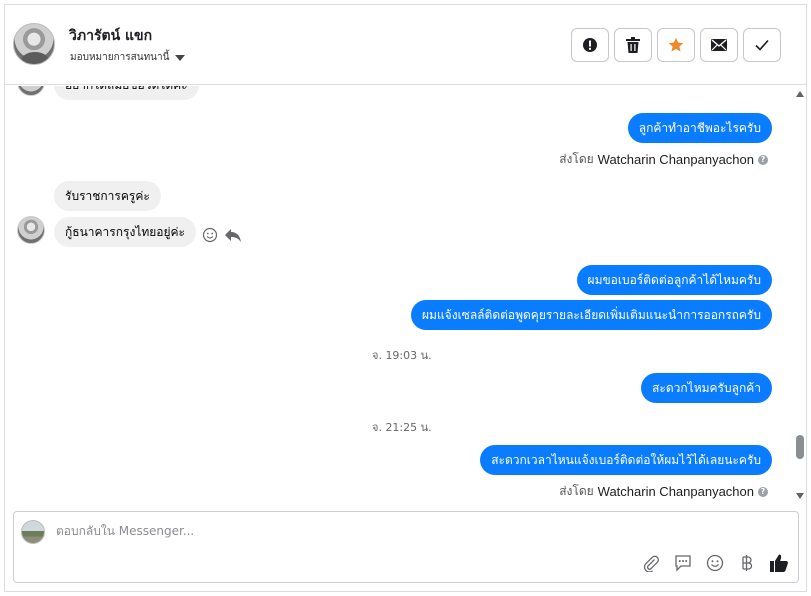 Image resolution: width=811 pixels, height=596 pixels. Describe the element at coordinates (674, 280) in the screenshot. I see `outgoing-message: ผมขอเบอร์ติดต่อลูกค้าได้ไหมครับ` at that location.